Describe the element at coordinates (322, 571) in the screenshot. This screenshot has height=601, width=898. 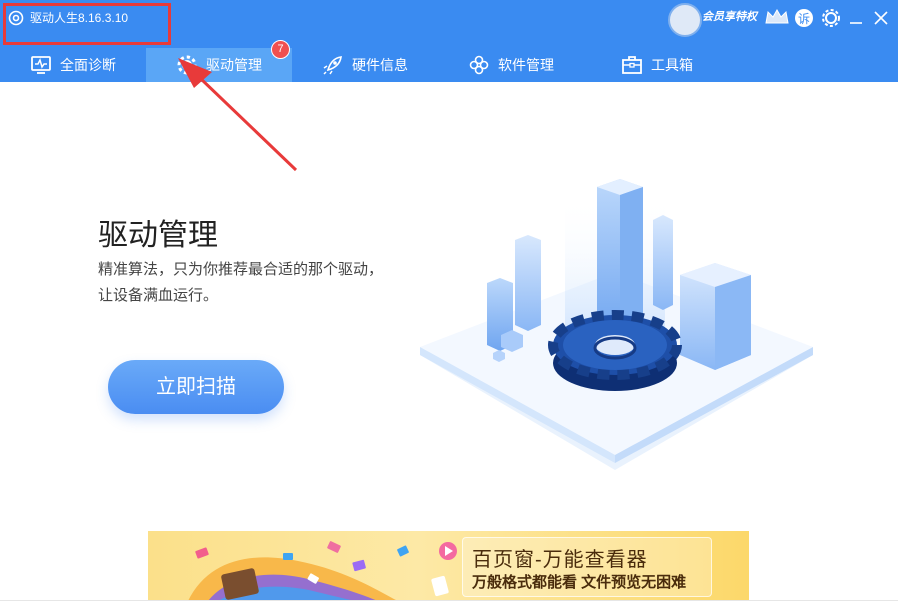
I see `banner-art` at that location.